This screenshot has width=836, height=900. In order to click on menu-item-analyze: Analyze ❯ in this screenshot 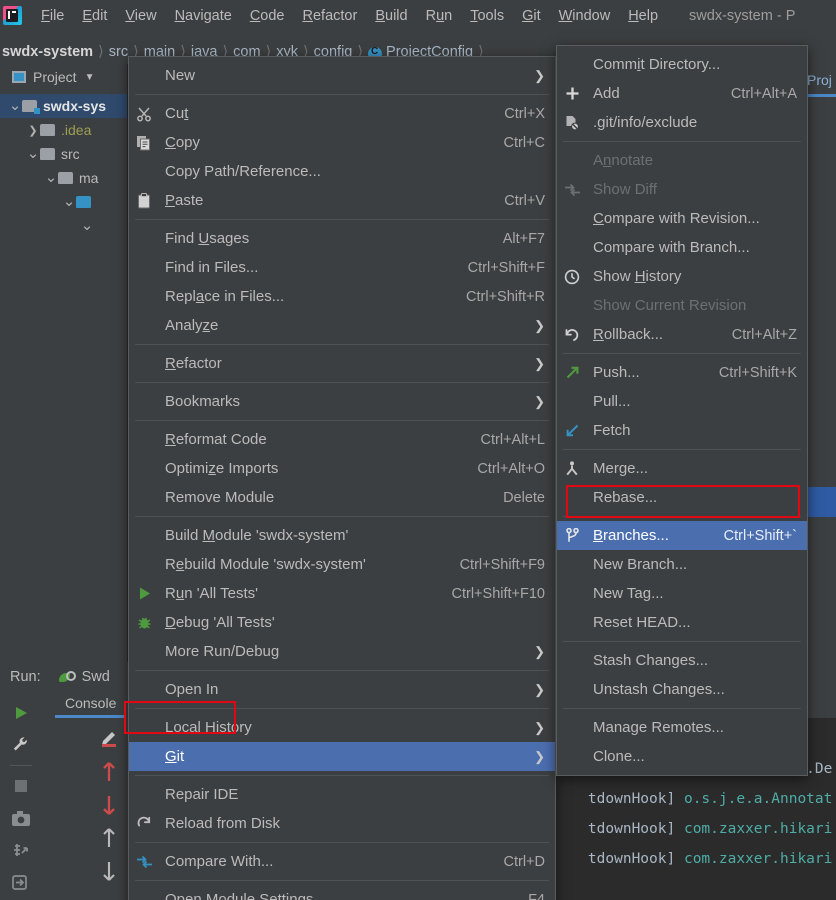, I will do `click(342, 325)`.